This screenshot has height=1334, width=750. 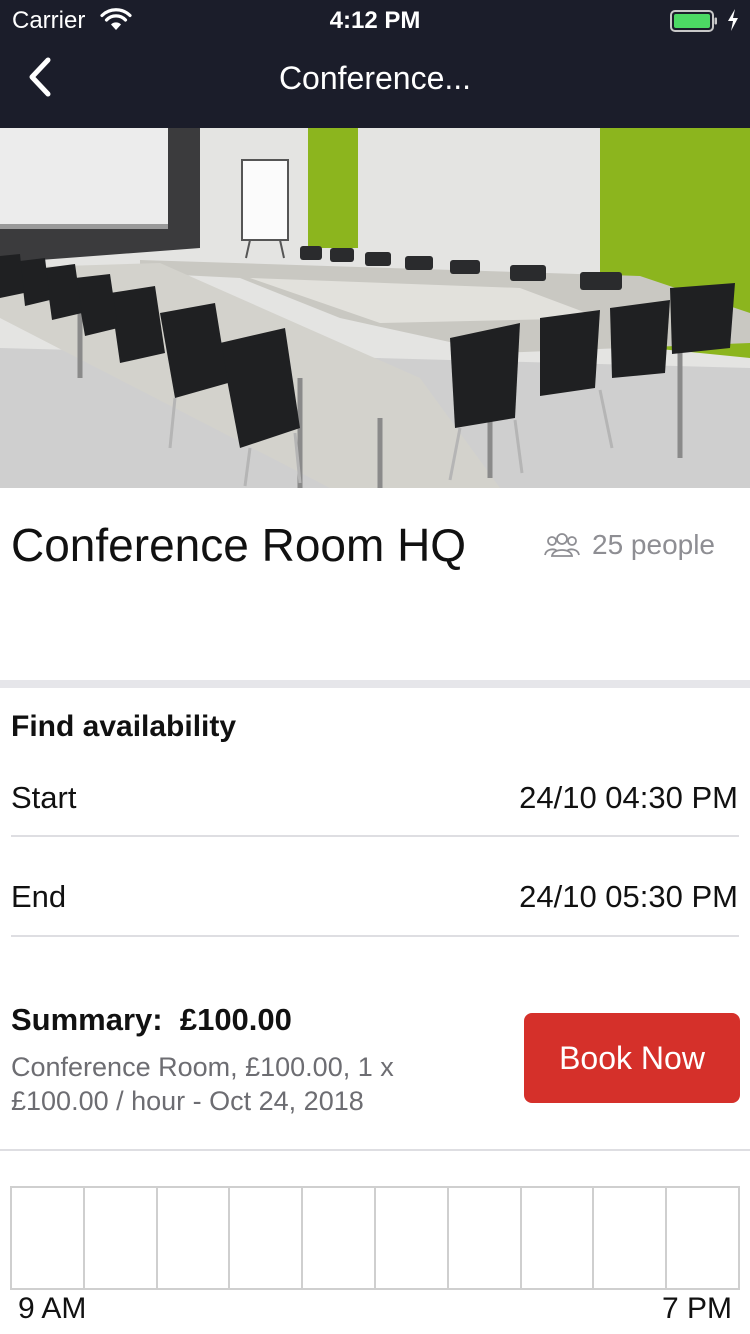 I want to click on book-now-button: Book Now, so click(x=632, y=1058).